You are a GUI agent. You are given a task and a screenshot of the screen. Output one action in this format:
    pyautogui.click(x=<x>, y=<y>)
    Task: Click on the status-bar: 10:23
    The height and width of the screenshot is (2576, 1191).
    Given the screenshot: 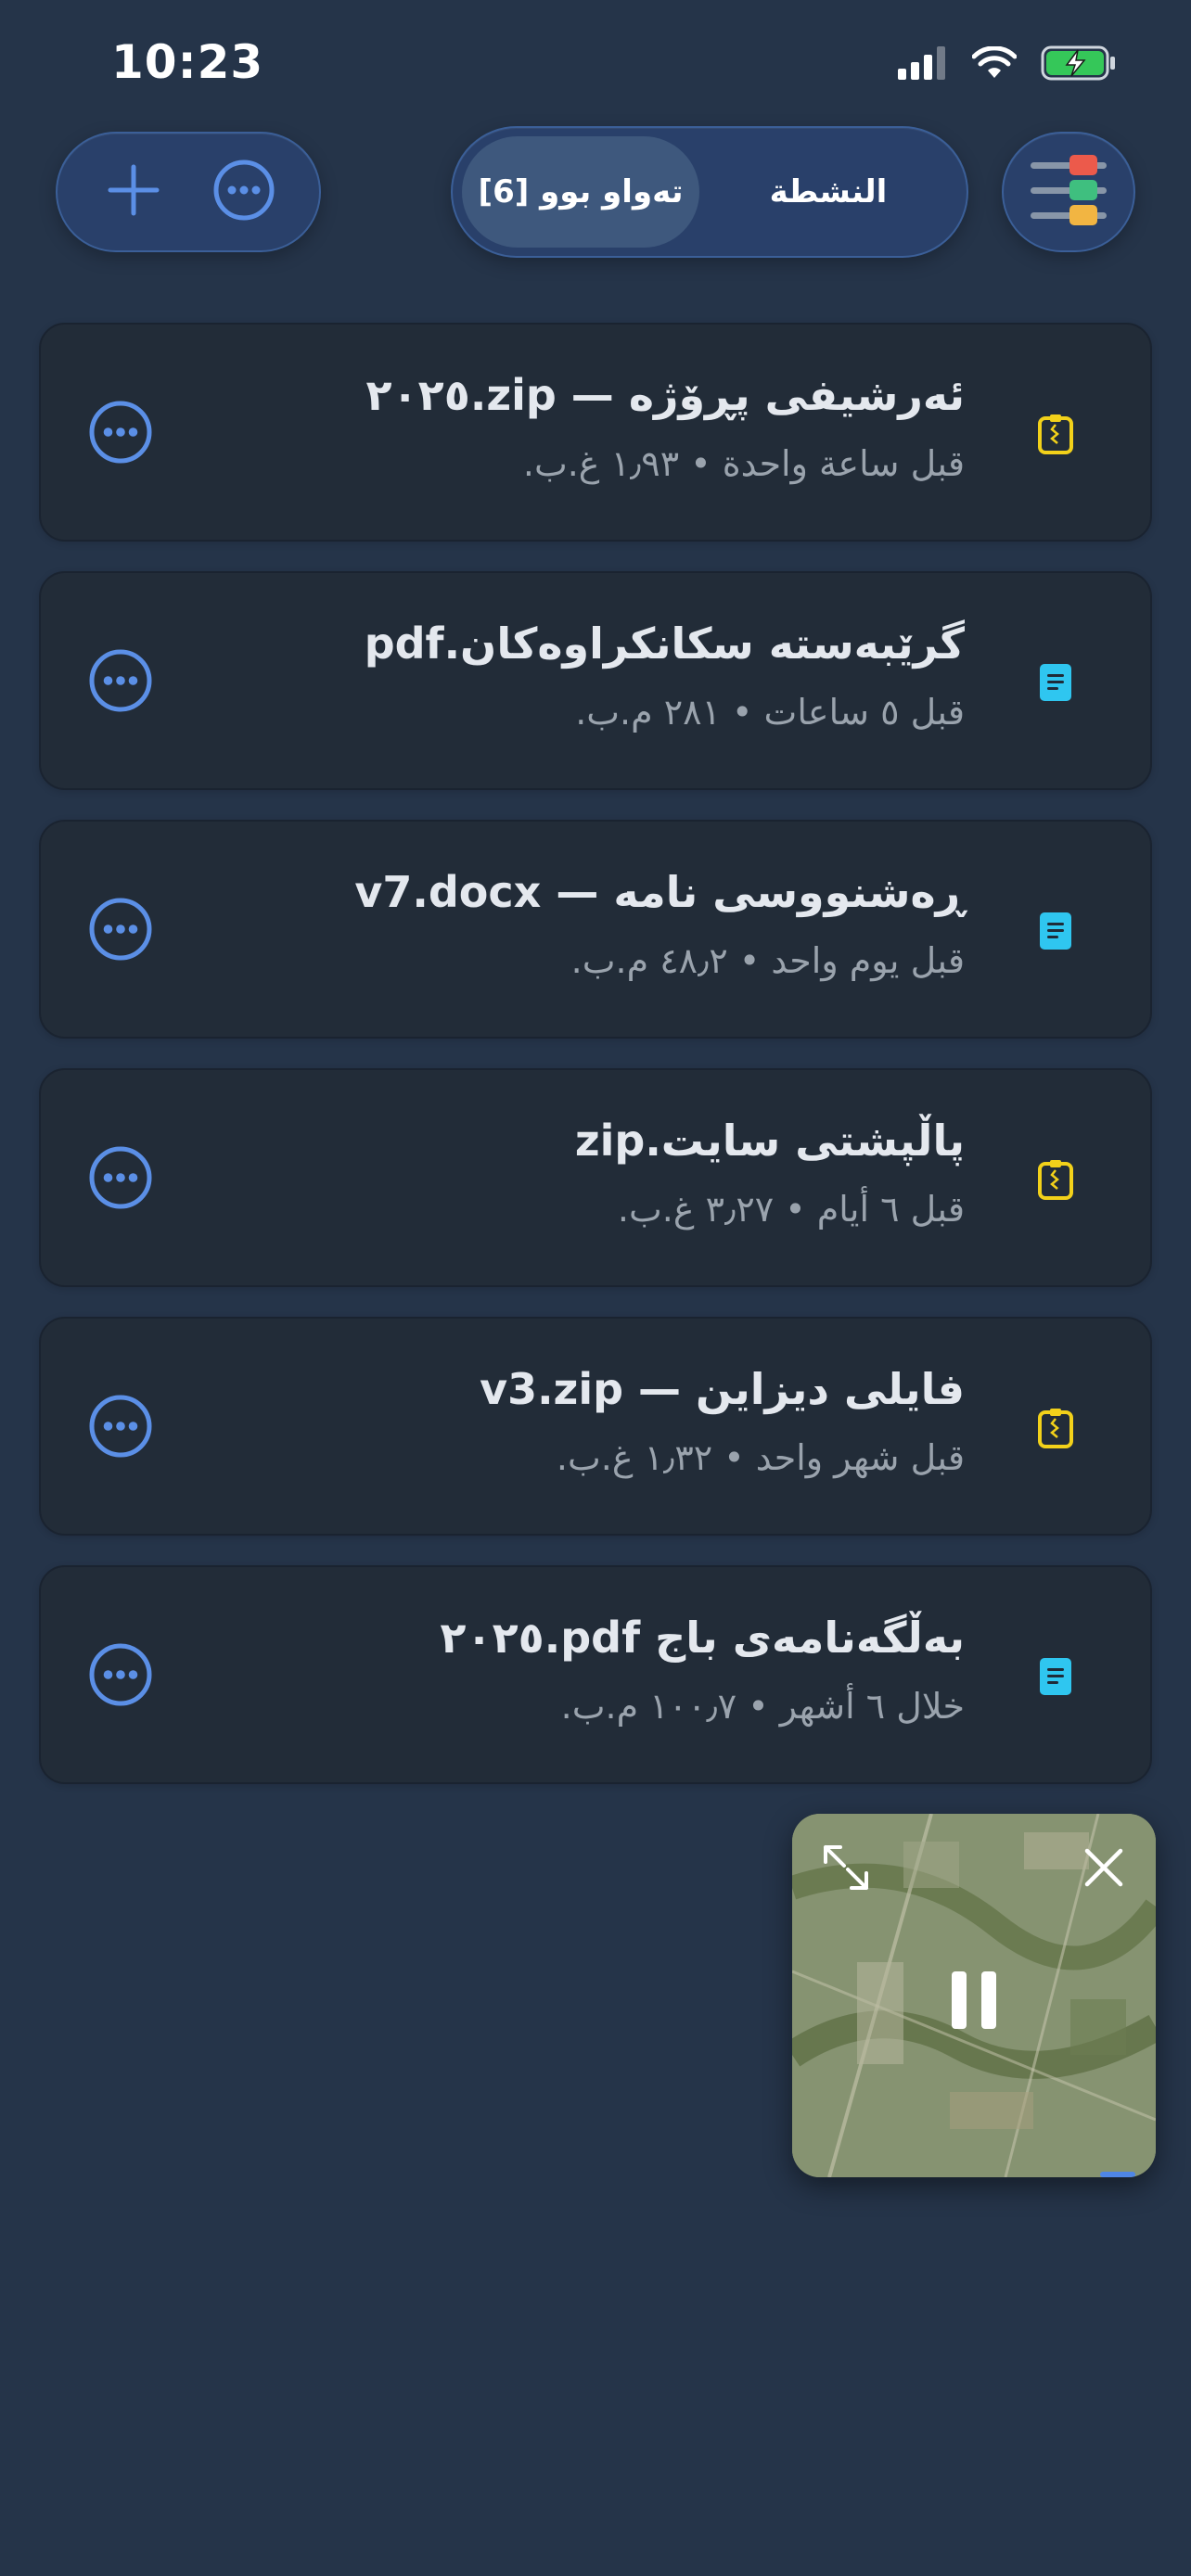 What is the action you would take?
    pyautogui.click(x=595, y=69)
    